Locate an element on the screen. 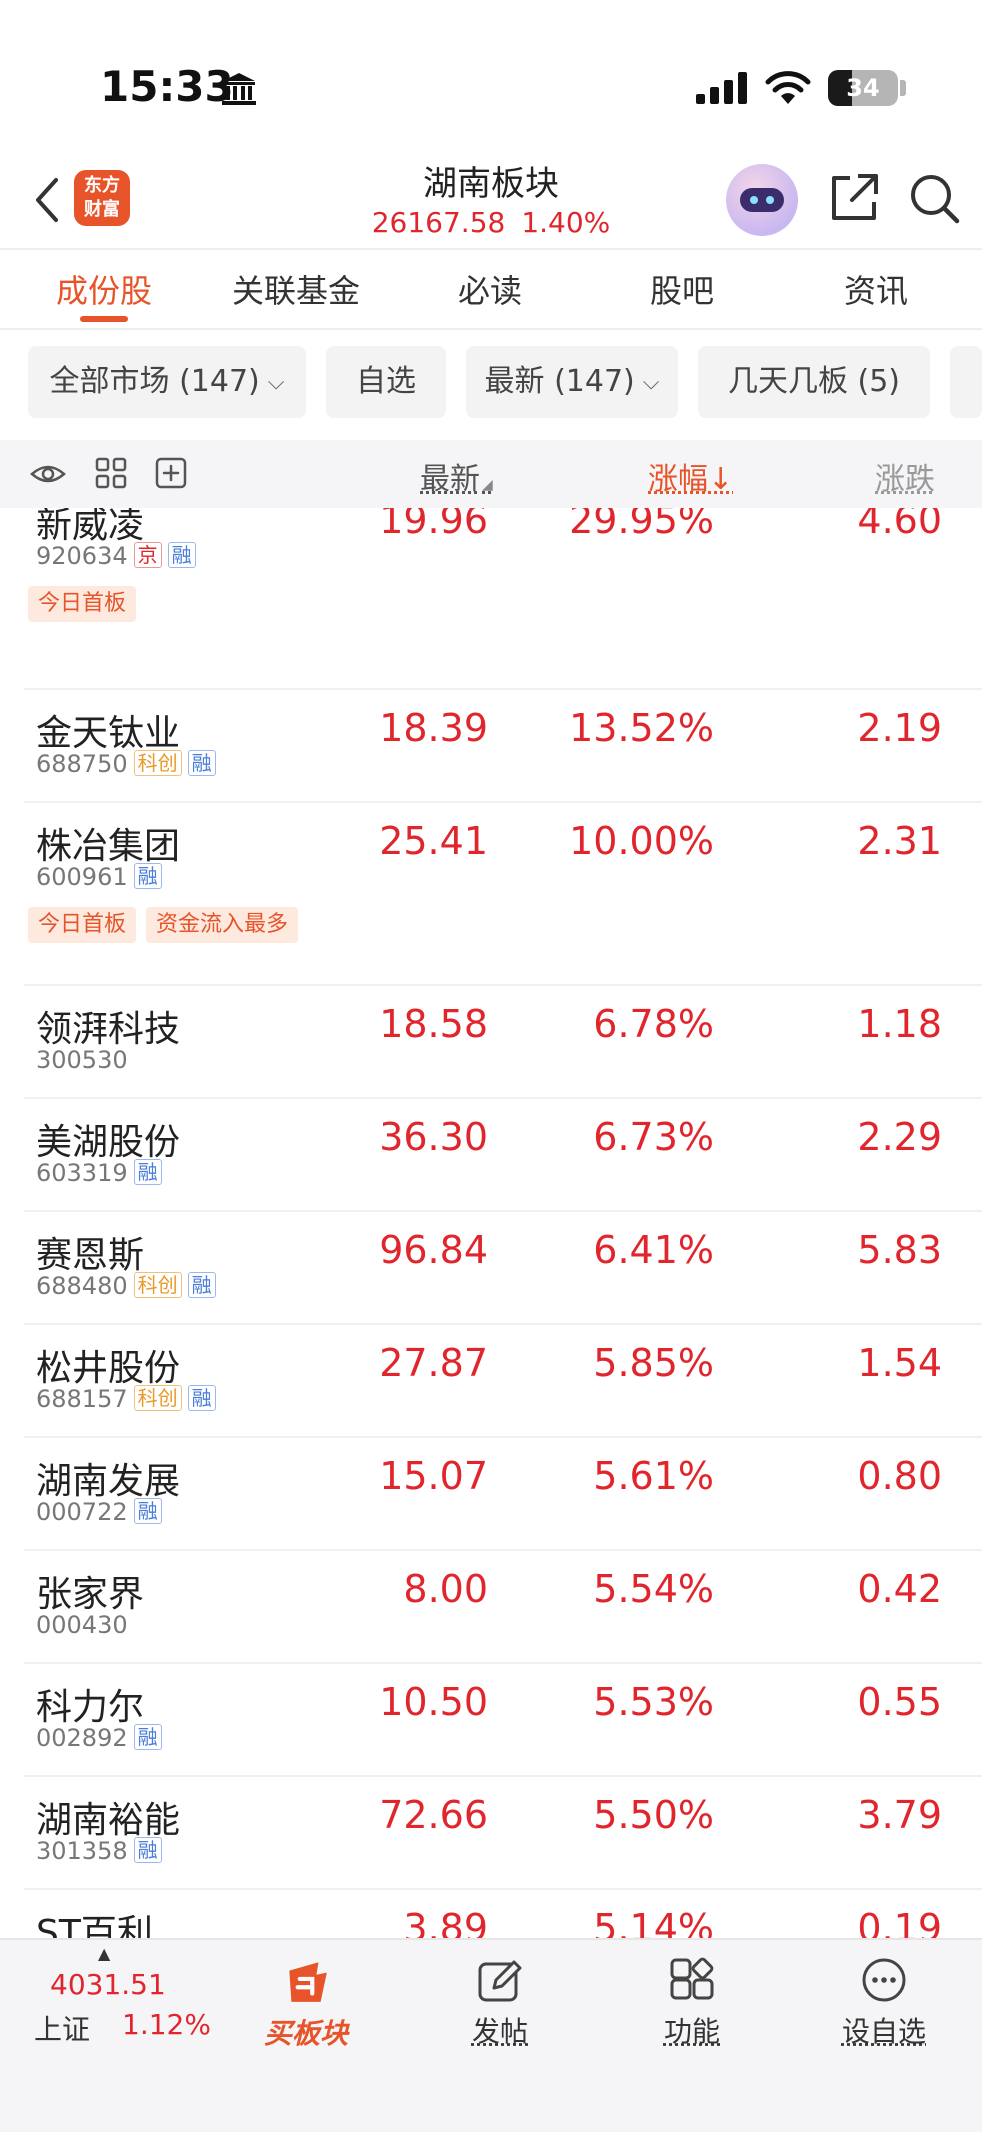  stock-price: 15.07 is located at coordinates (433, 1476).